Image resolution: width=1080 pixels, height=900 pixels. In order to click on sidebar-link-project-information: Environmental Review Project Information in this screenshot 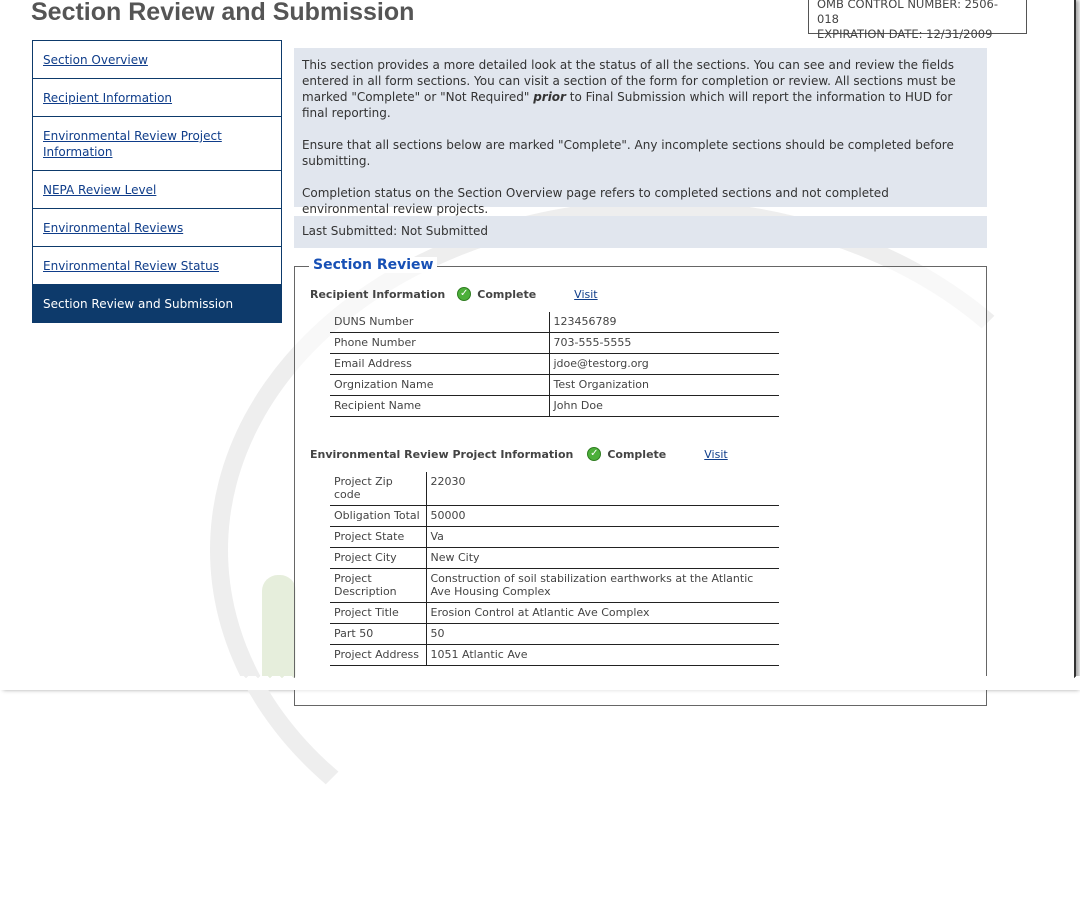, I will do `click(132, 144)`.